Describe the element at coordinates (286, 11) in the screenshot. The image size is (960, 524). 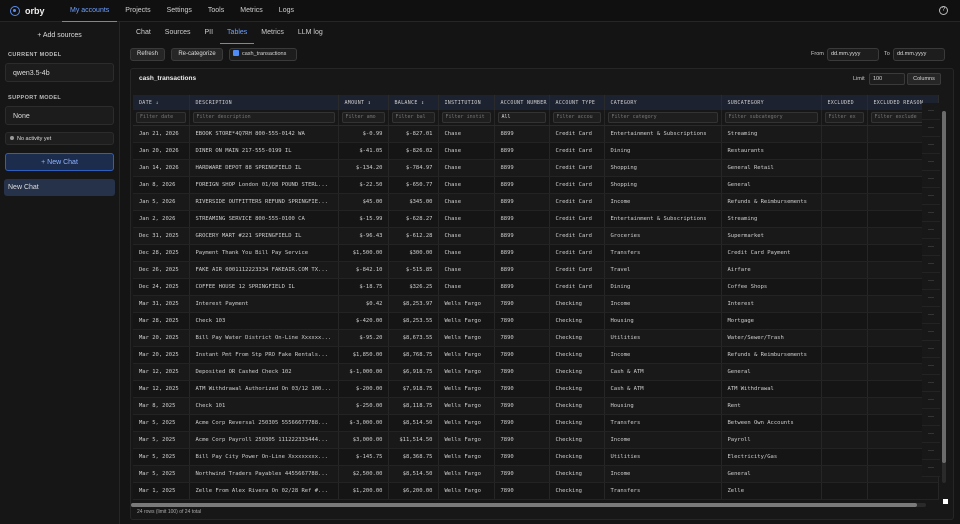
I see `nav-logs: Logs` at that location.